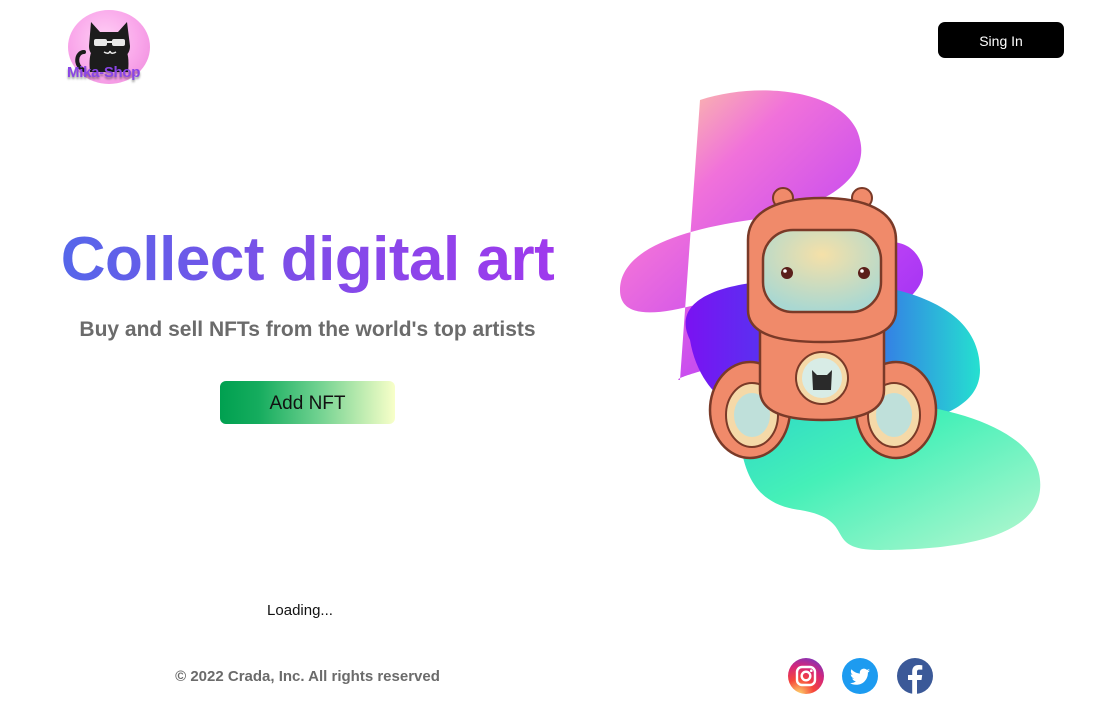 The image size is (1099, 724). What do you see at coordinates (860, 676) in the screenshot?
I see `twitter-icon` at bounding box center [860, 676].